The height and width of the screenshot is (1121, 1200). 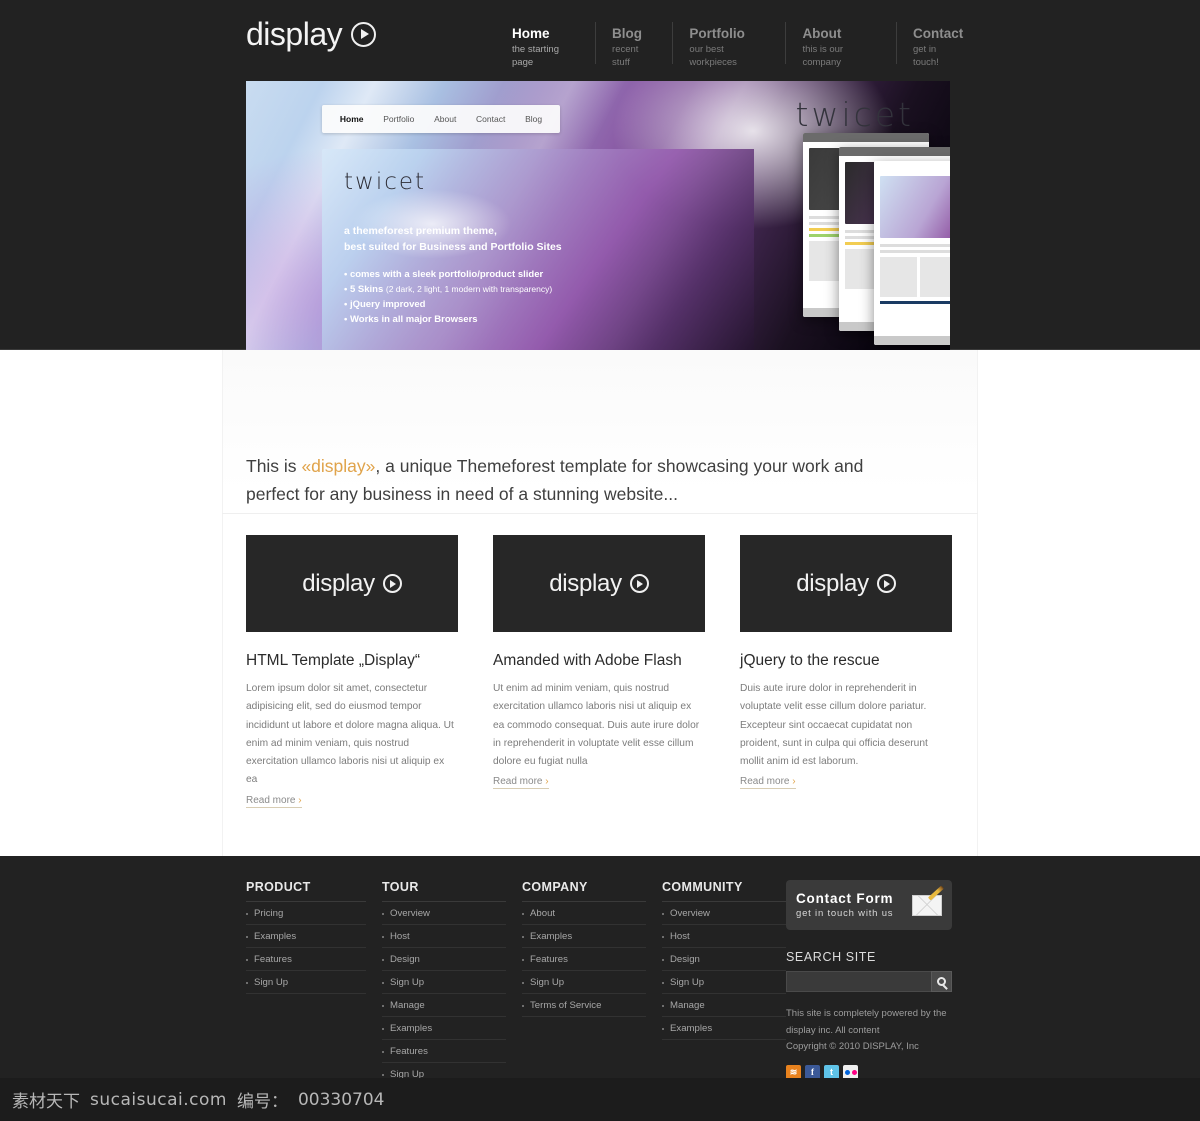 What do you see at coordinates (925, 56) in the screenshot?
I see `nav-item-contact-sub: get in touch!` at bounding box center [925, 56].